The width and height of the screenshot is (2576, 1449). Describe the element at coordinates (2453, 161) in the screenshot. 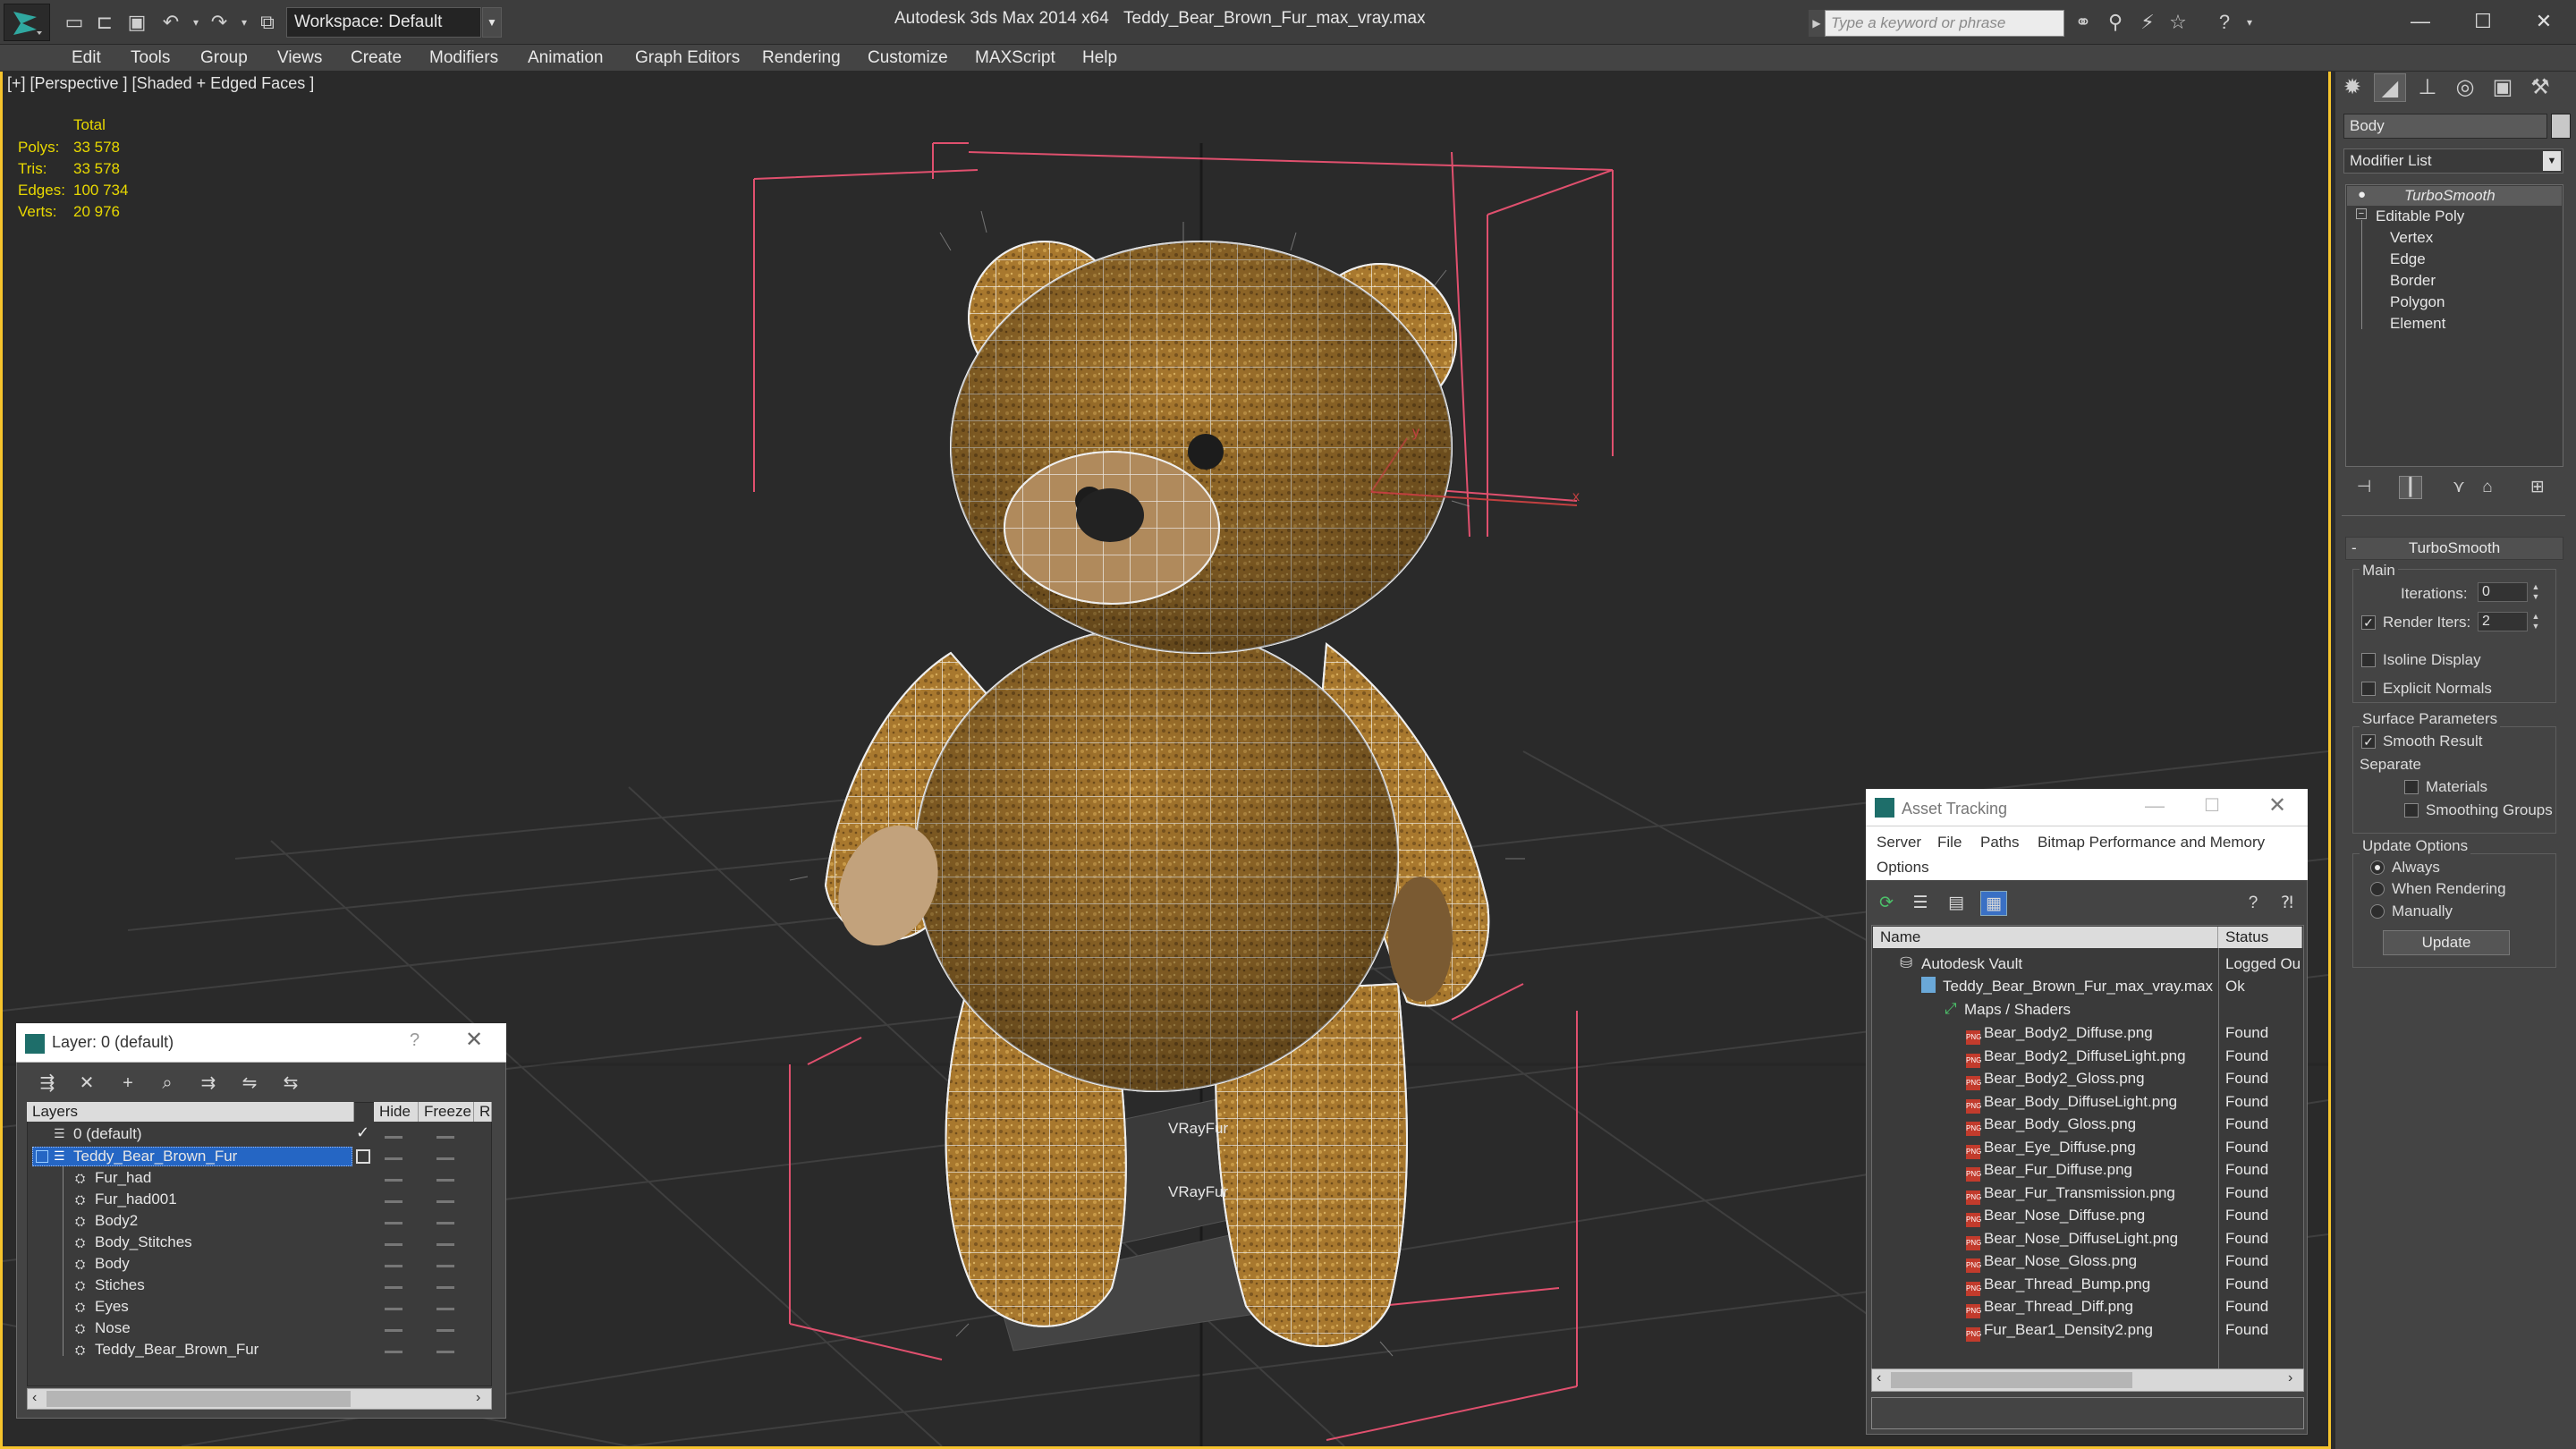

I see `modifier-list-dropdown: Modifier List ▼` at that location.